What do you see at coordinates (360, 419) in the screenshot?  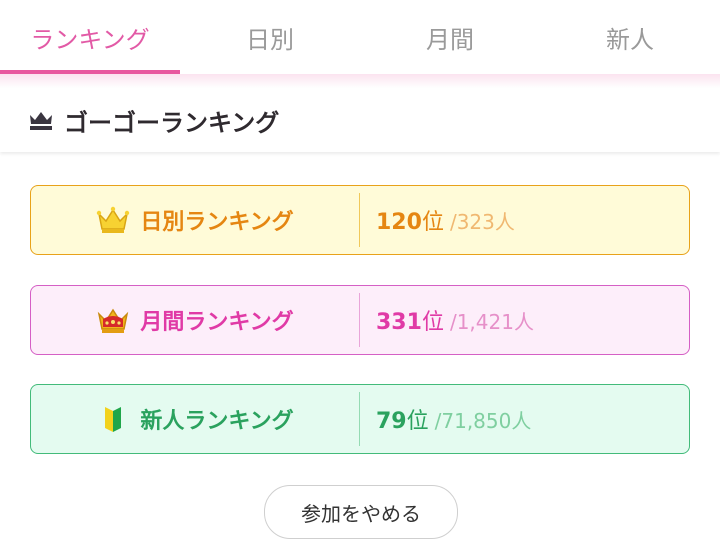 I see `newbie-ranking-card: 新人ランキング 79 位 /71,850人` at bounding box center [360, 419].